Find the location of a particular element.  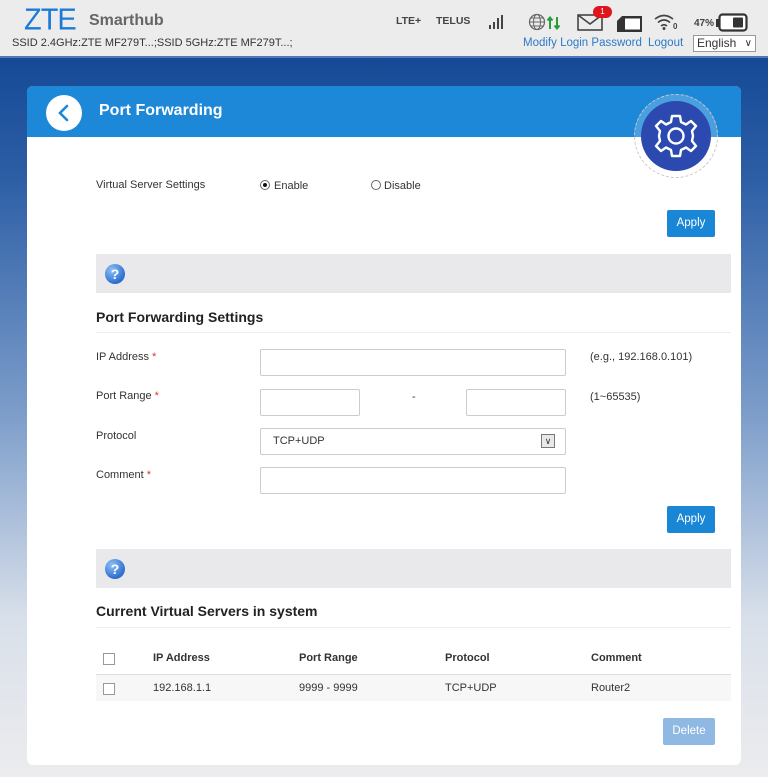

comment-input is located at coordinates (413, 480).